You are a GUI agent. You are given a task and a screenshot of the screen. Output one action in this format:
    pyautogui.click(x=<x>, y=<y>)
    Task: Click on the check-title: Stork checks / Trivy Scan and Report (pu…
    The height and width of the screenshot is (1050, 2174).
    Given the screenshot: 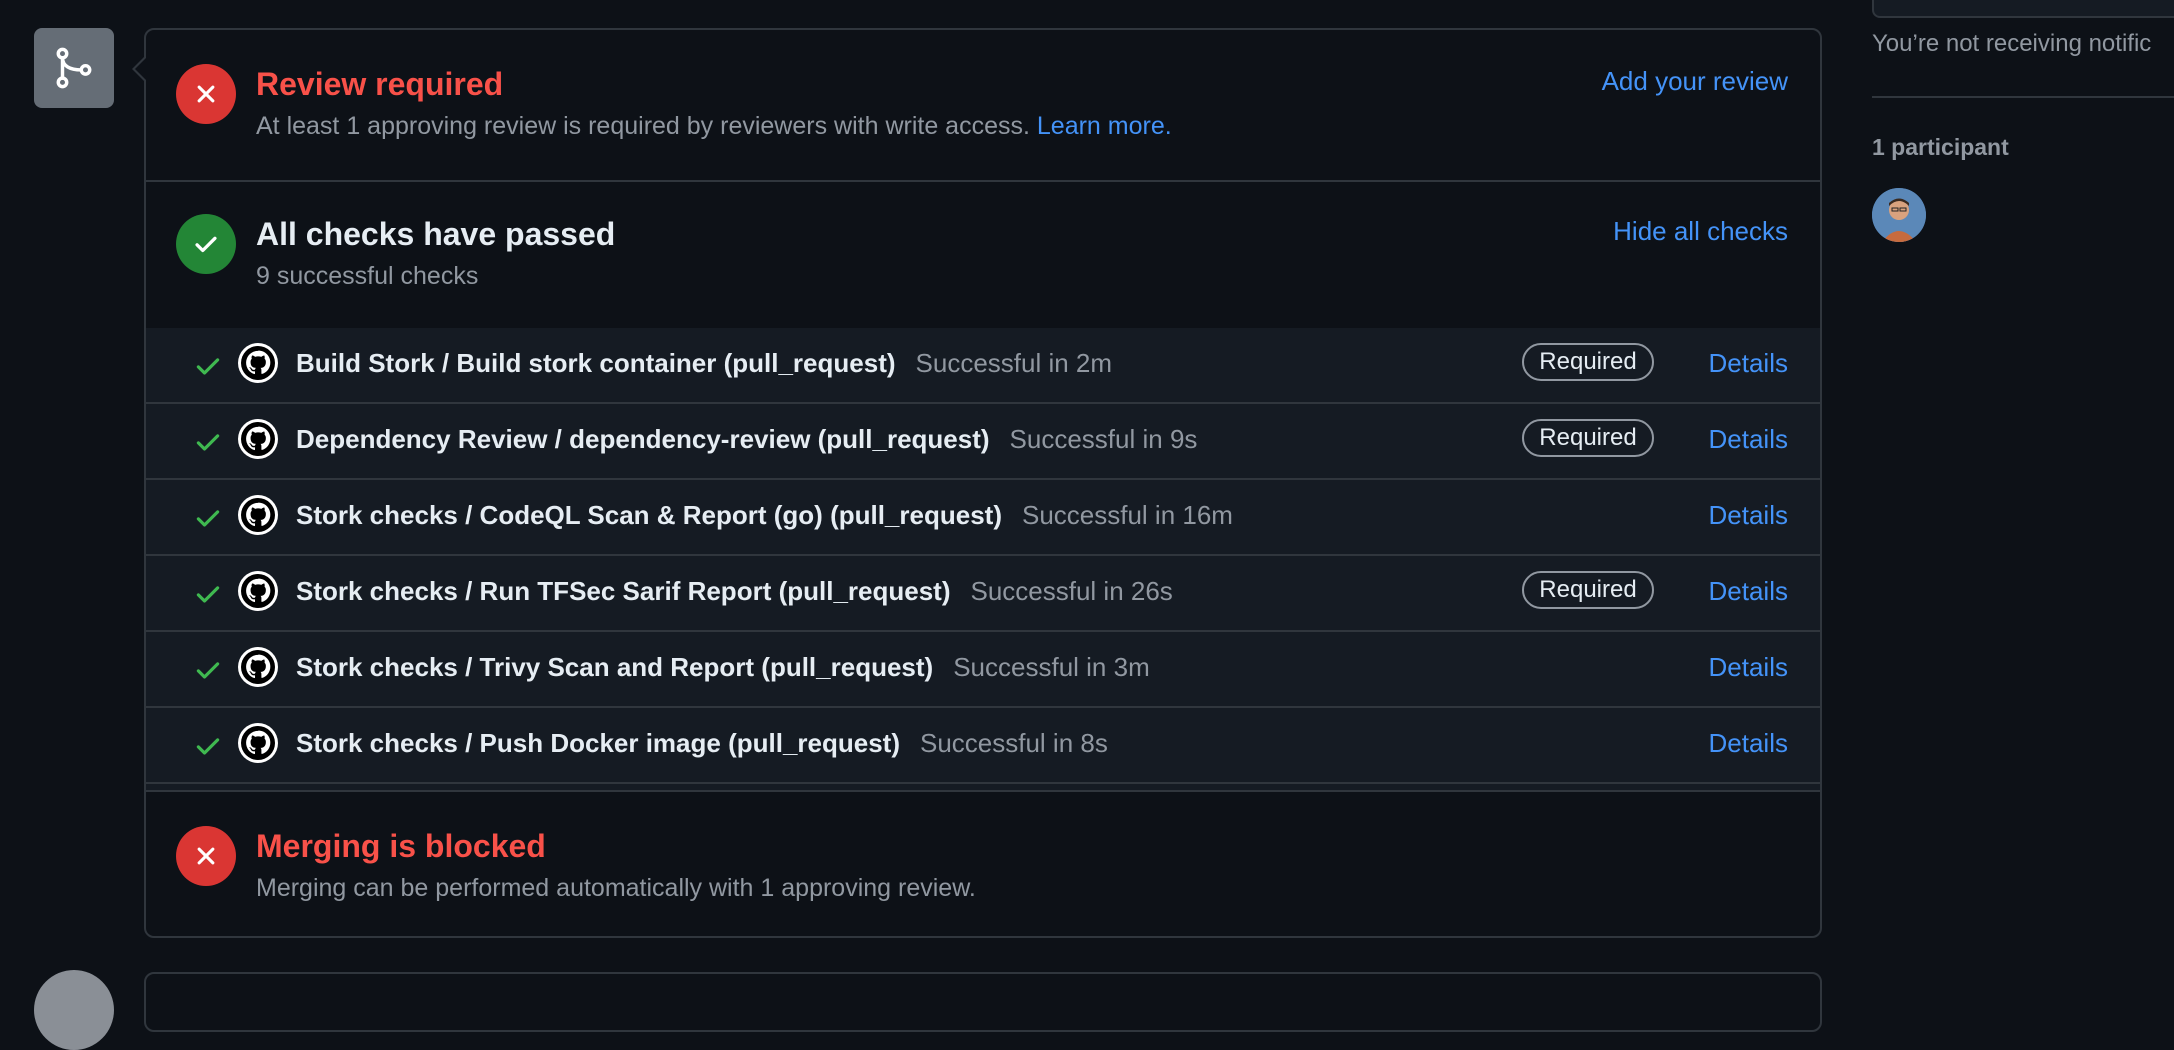 What is the action you would take?
    pyautogui.click(x=615, y=667)
    